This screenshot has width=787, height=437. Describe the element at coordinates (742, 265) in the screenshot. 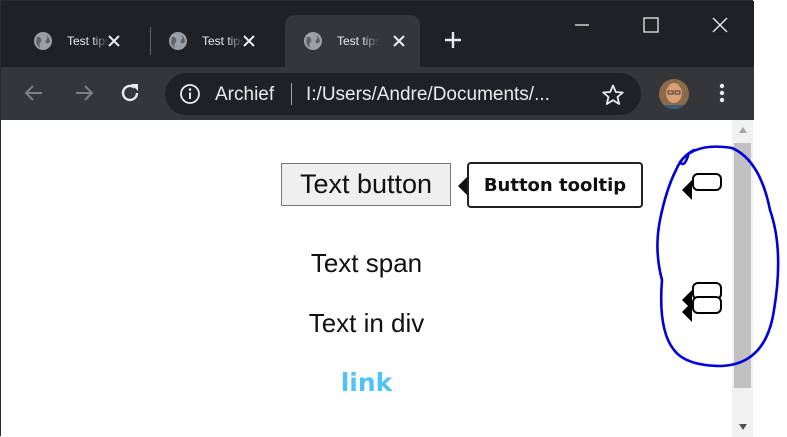

I see `scroll-thumb` at that location.